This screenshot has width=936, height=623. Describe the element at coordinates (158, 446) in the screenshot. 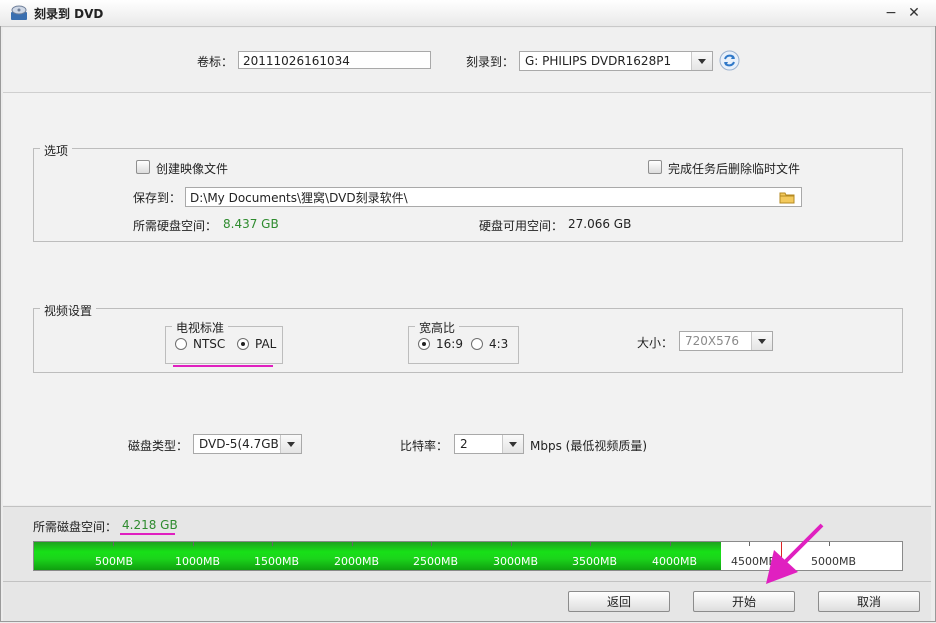

I see `disc-type-label: 磁盘类型：` at that location.